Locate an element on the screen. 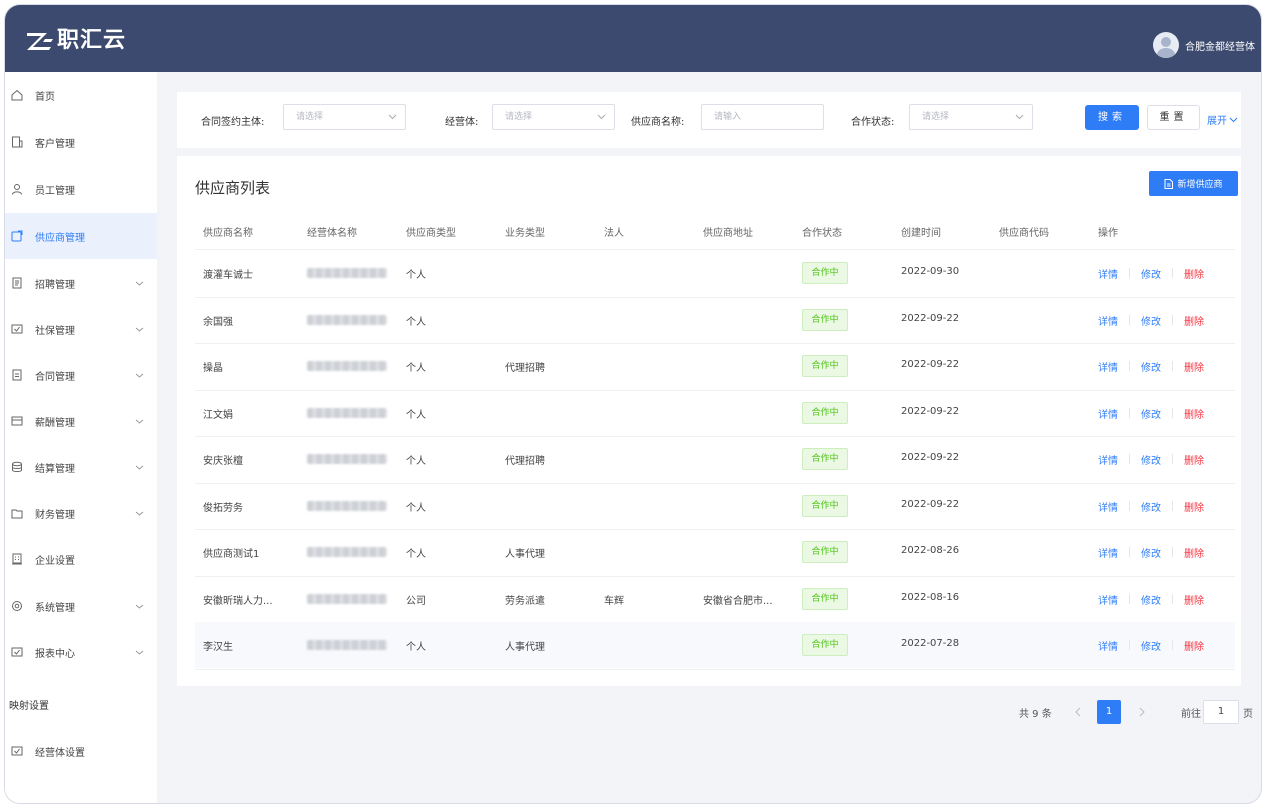  sidebar-item-org-settings: 经营体设置 is located at coordinates (81, 751).